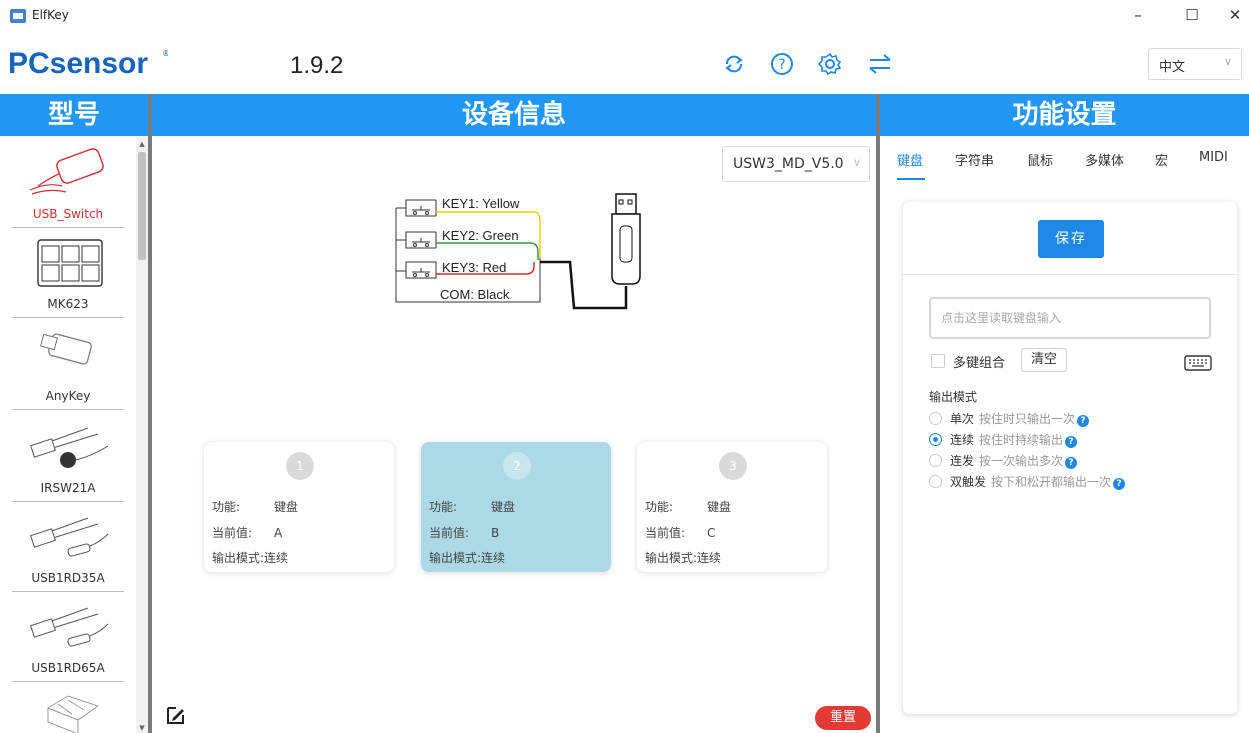 This screenshot has height=733, width=1249. I want to click on model-label: MK623, so click(68, 304).